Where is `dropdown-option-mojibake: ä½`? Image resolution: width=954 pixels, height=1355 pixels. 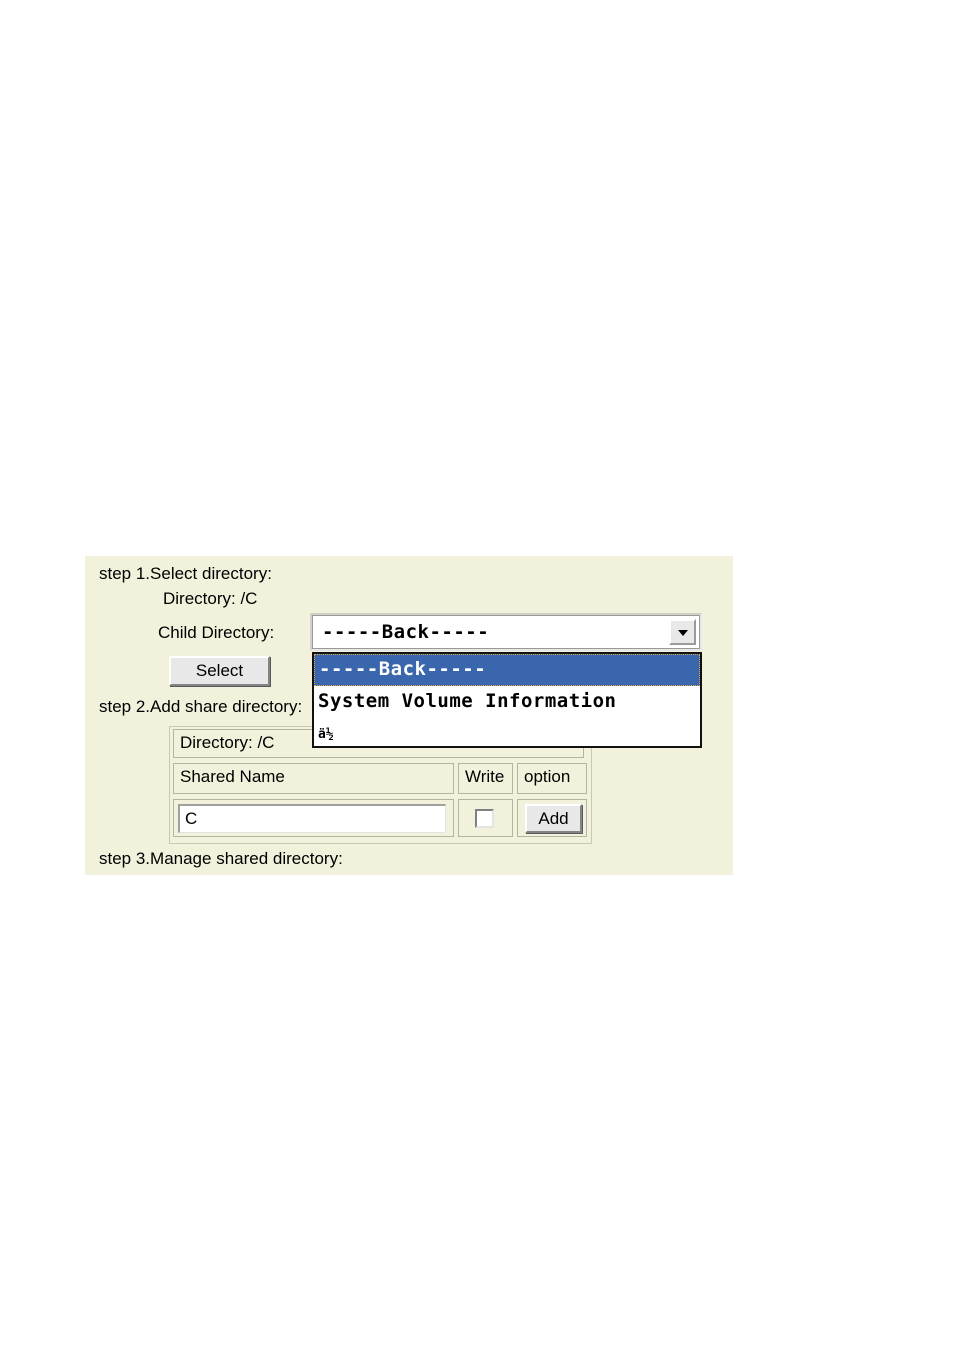
dropdown-option-mojibake: ä½ is located at coordinates (507, 734).